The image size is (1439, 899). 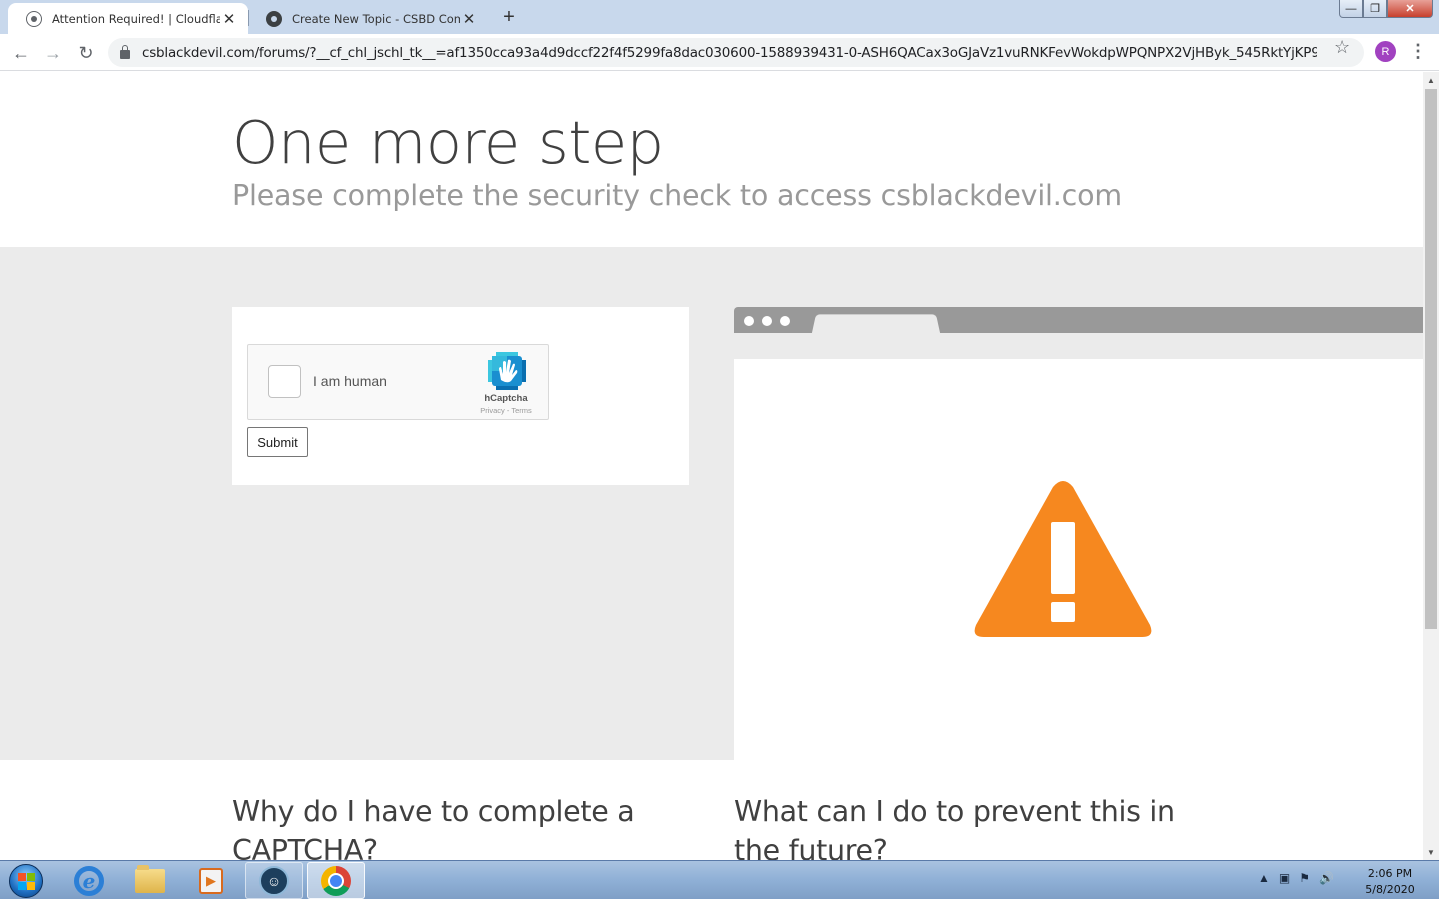 What do you see at coordinates (1284, 878) in the screenshot?
I see `network-icon: ▣` at bounding box center [1284, 878].